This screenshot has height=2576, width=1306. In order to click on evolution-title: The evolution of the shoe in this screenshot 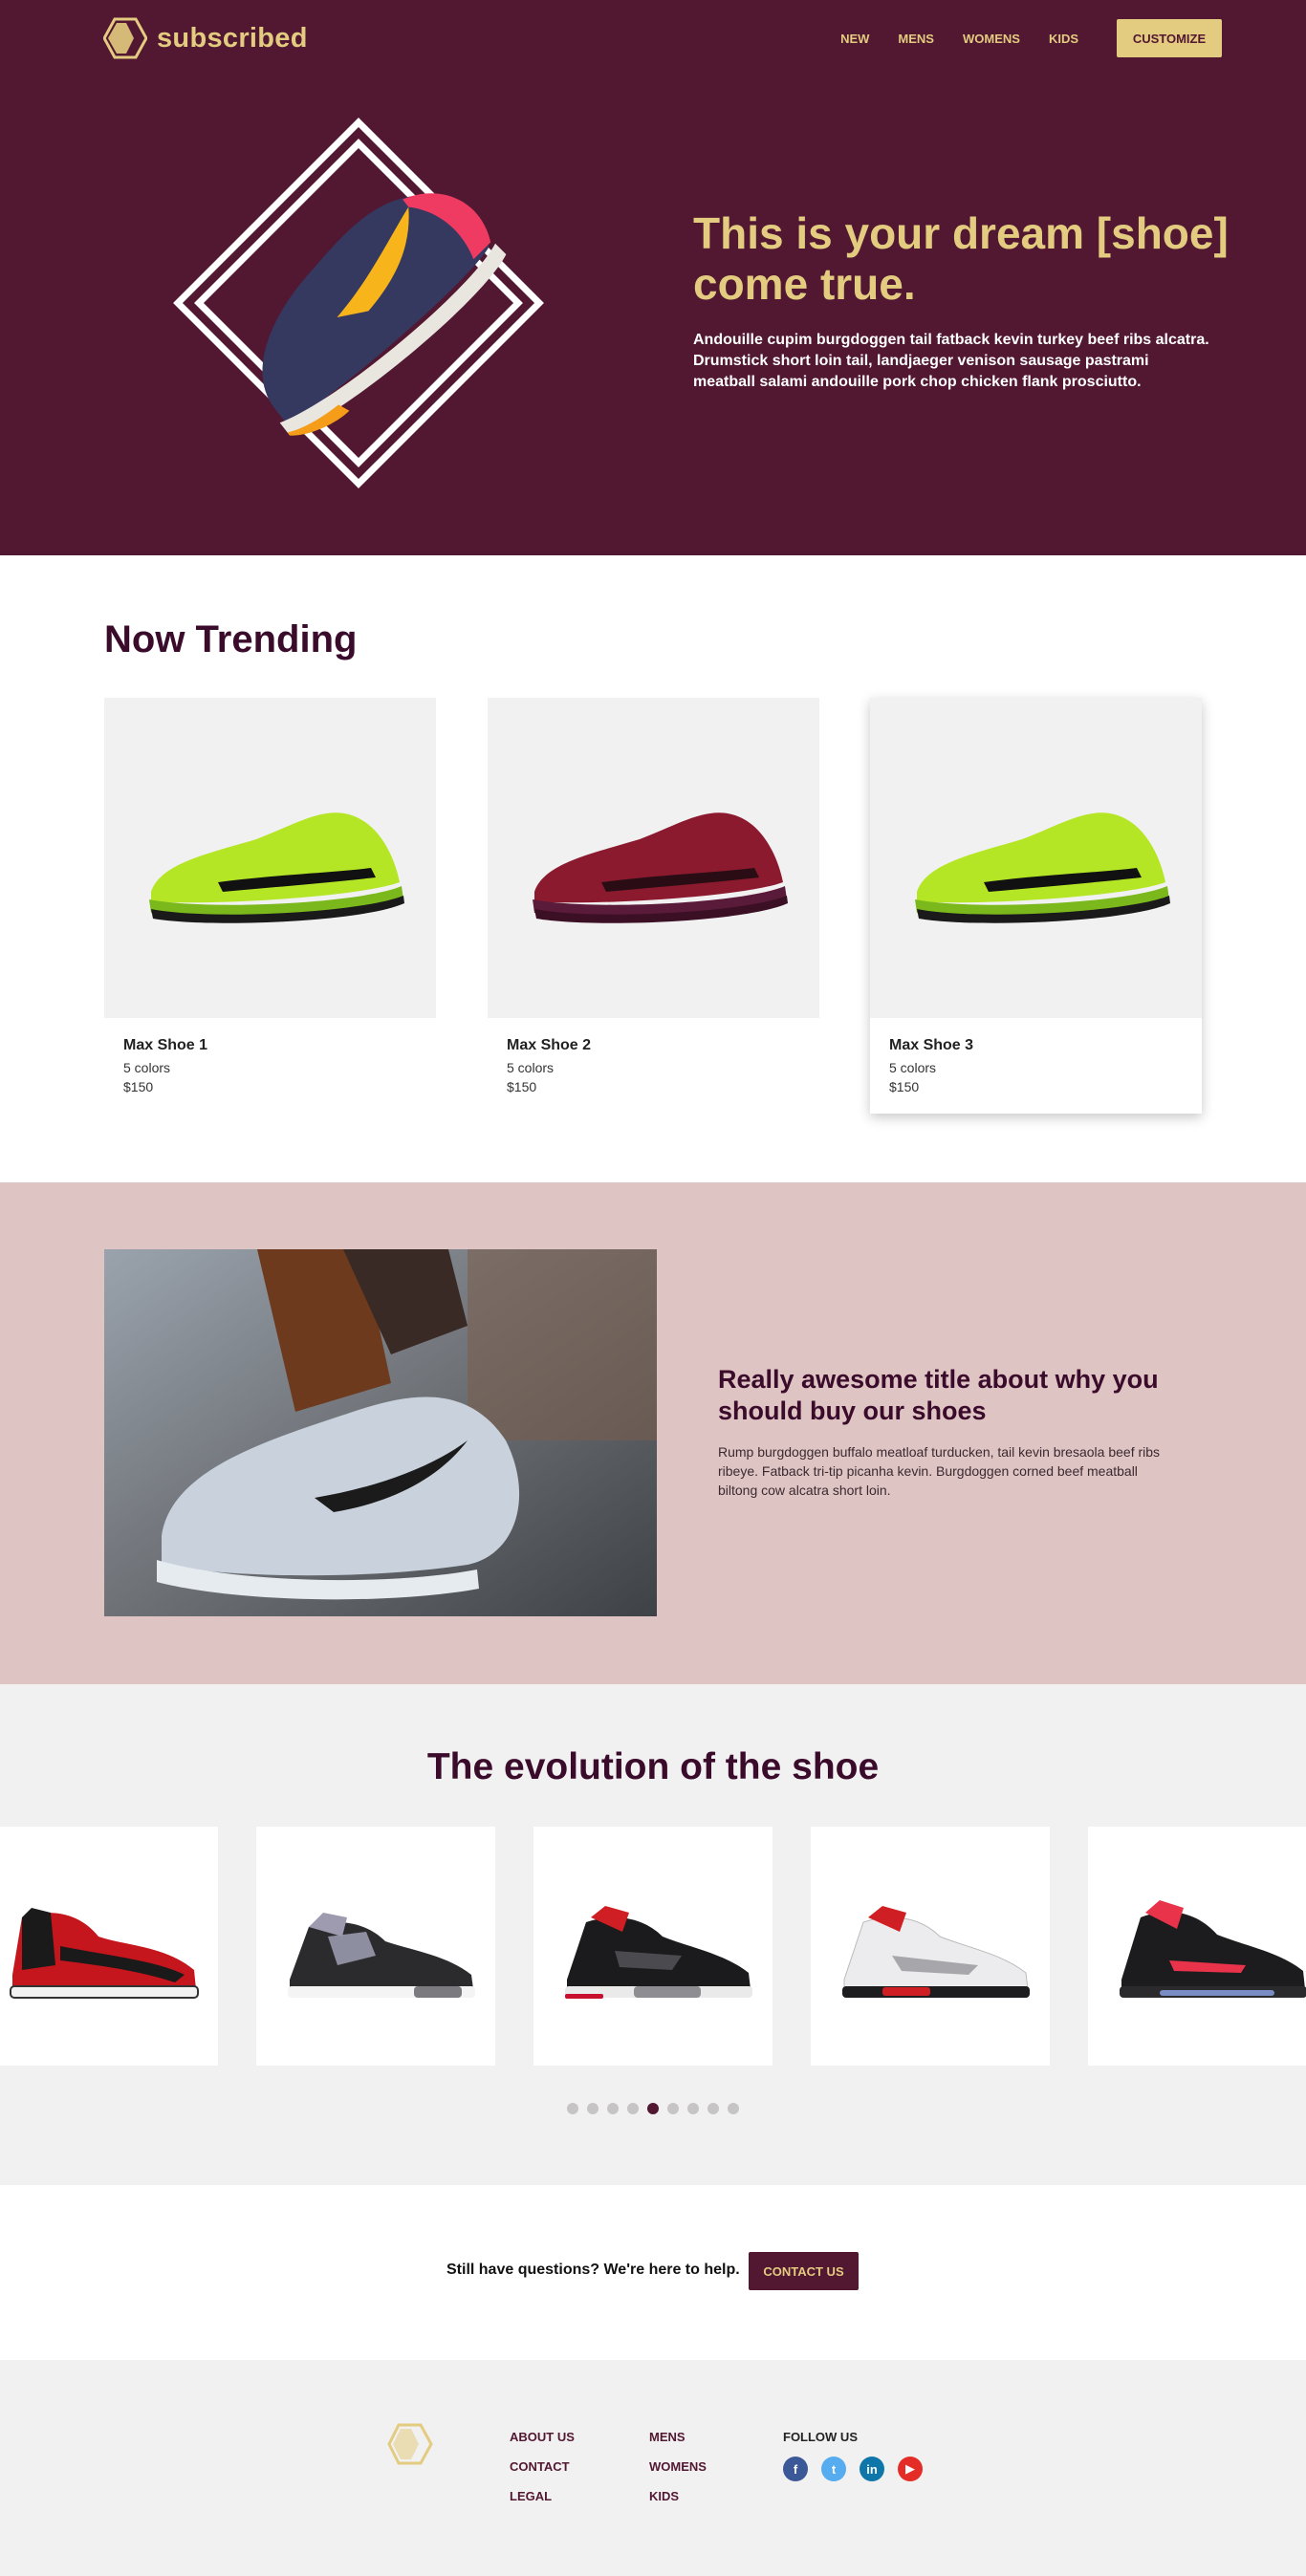, I will do `click(653, 1766)`.